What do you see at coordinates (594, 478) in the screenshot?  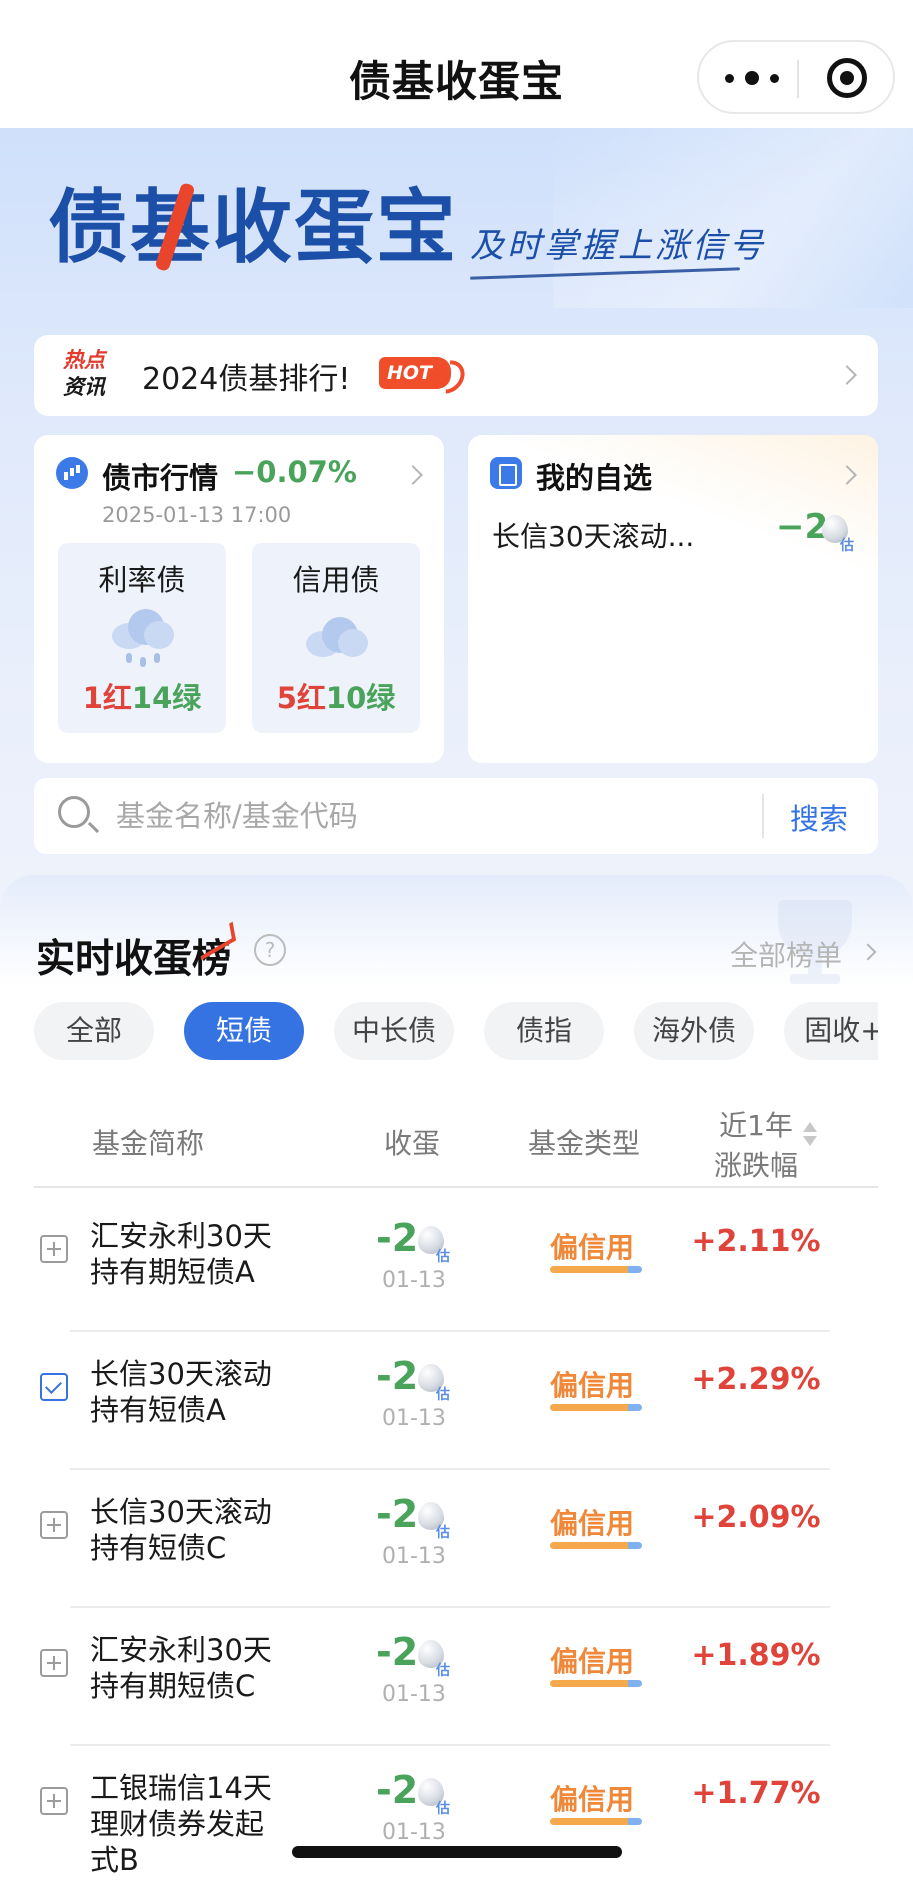 I see `watchlist-title: 我的自选` at bounding box center [594, 478].